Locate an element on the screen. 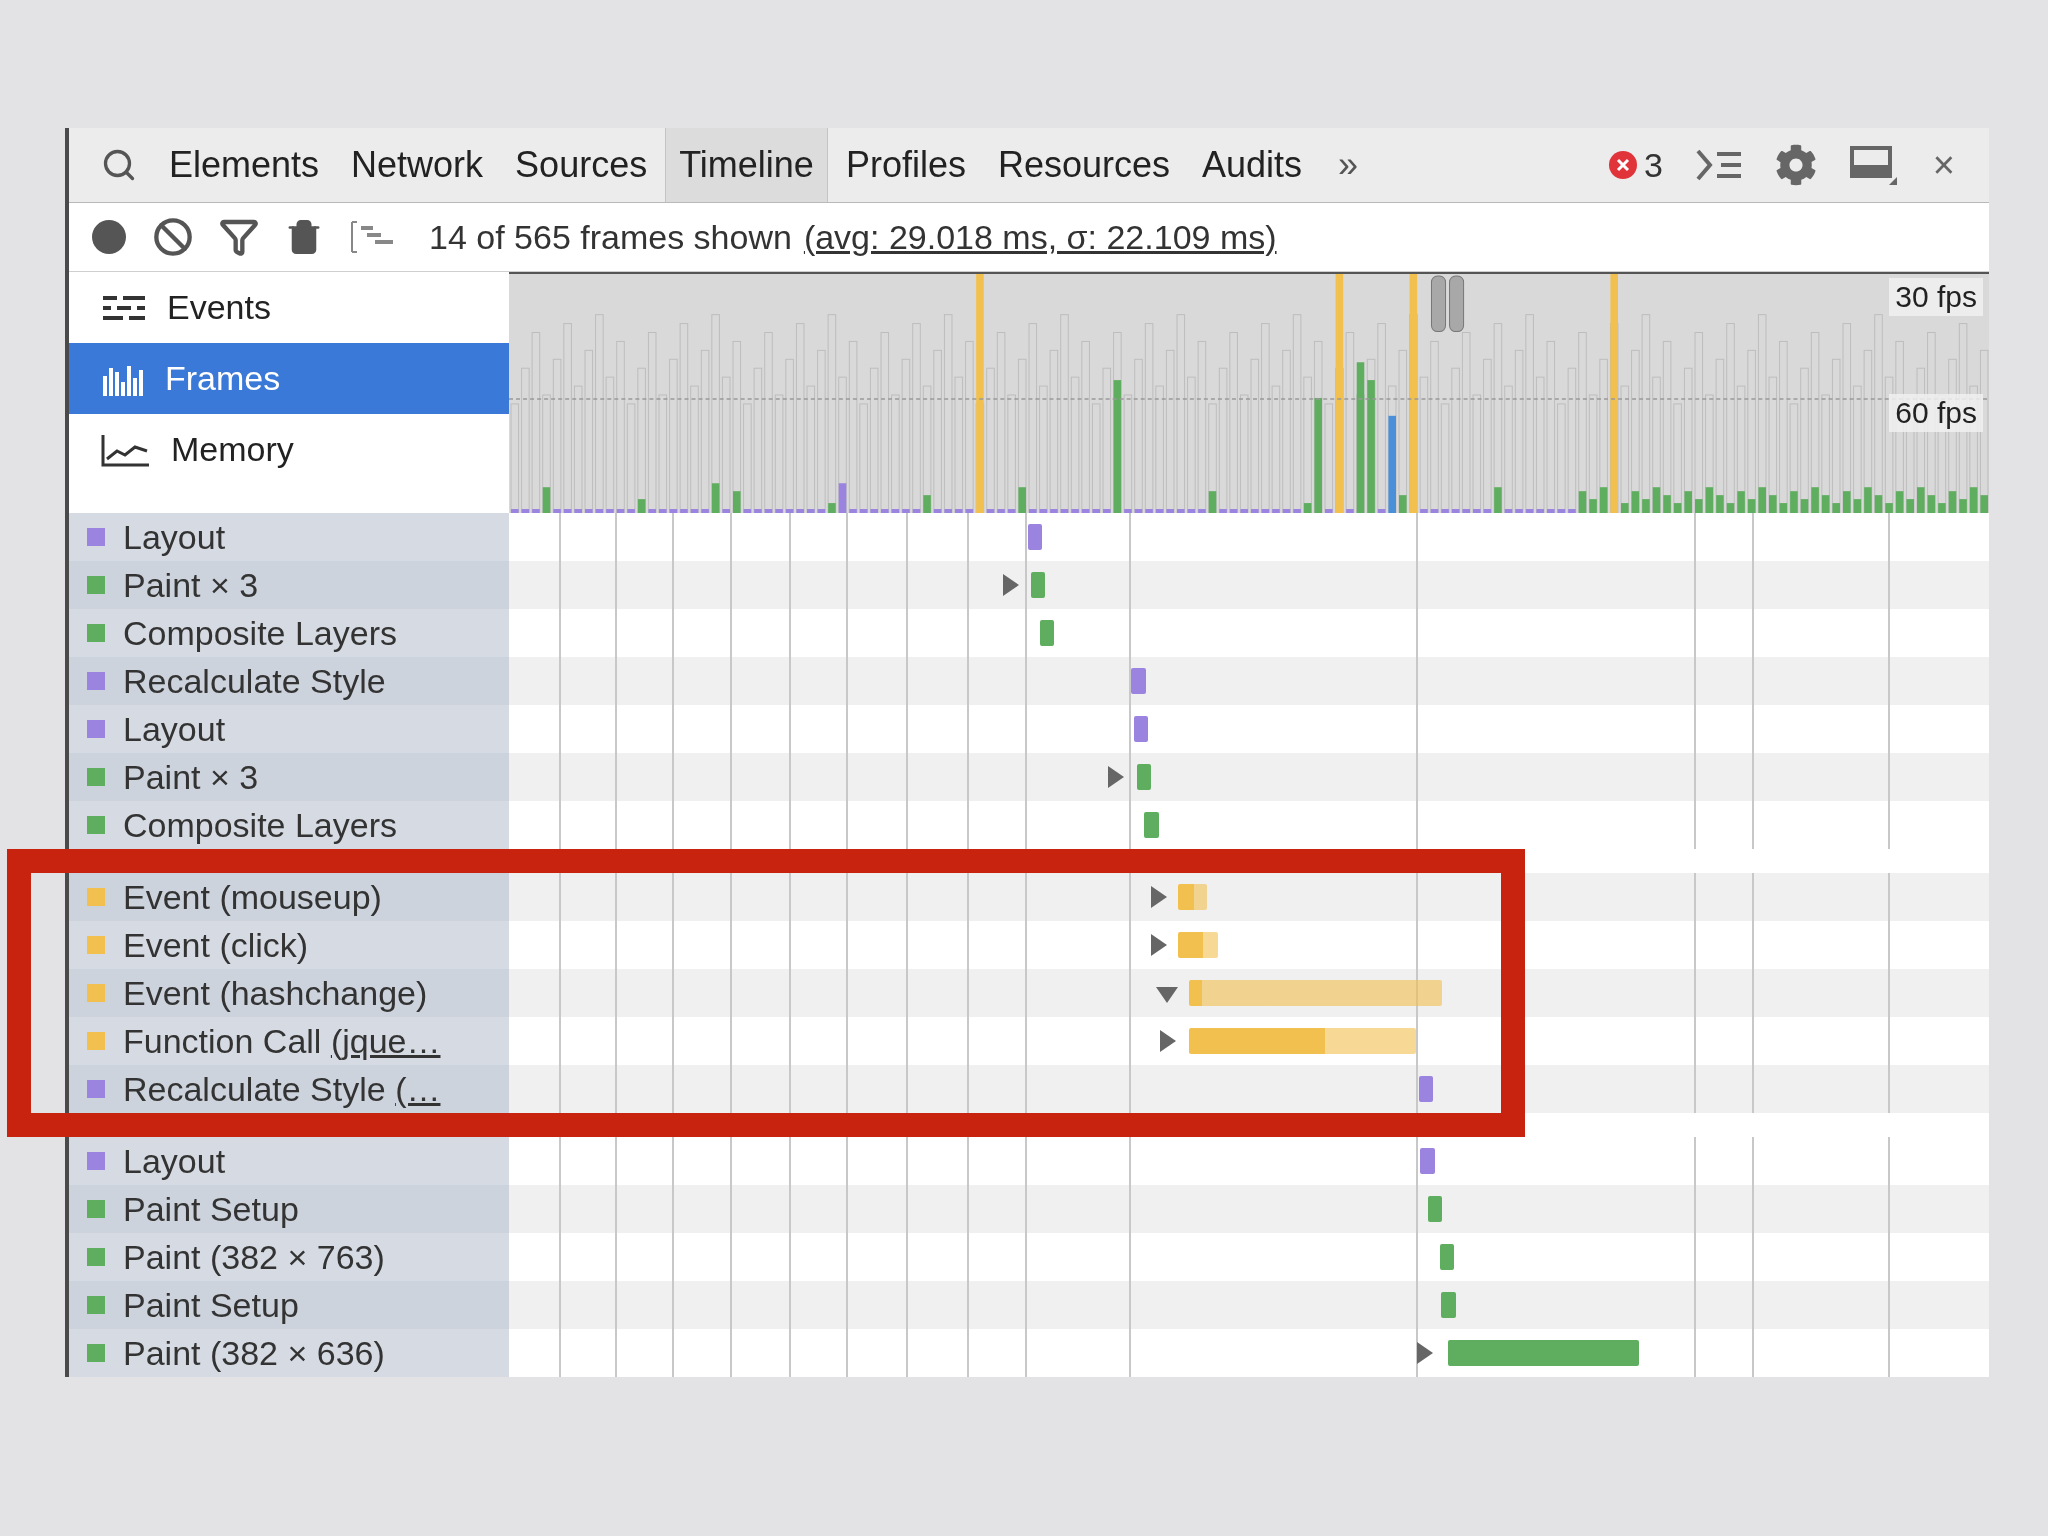  record-icon is located at coordinates (109, 237).